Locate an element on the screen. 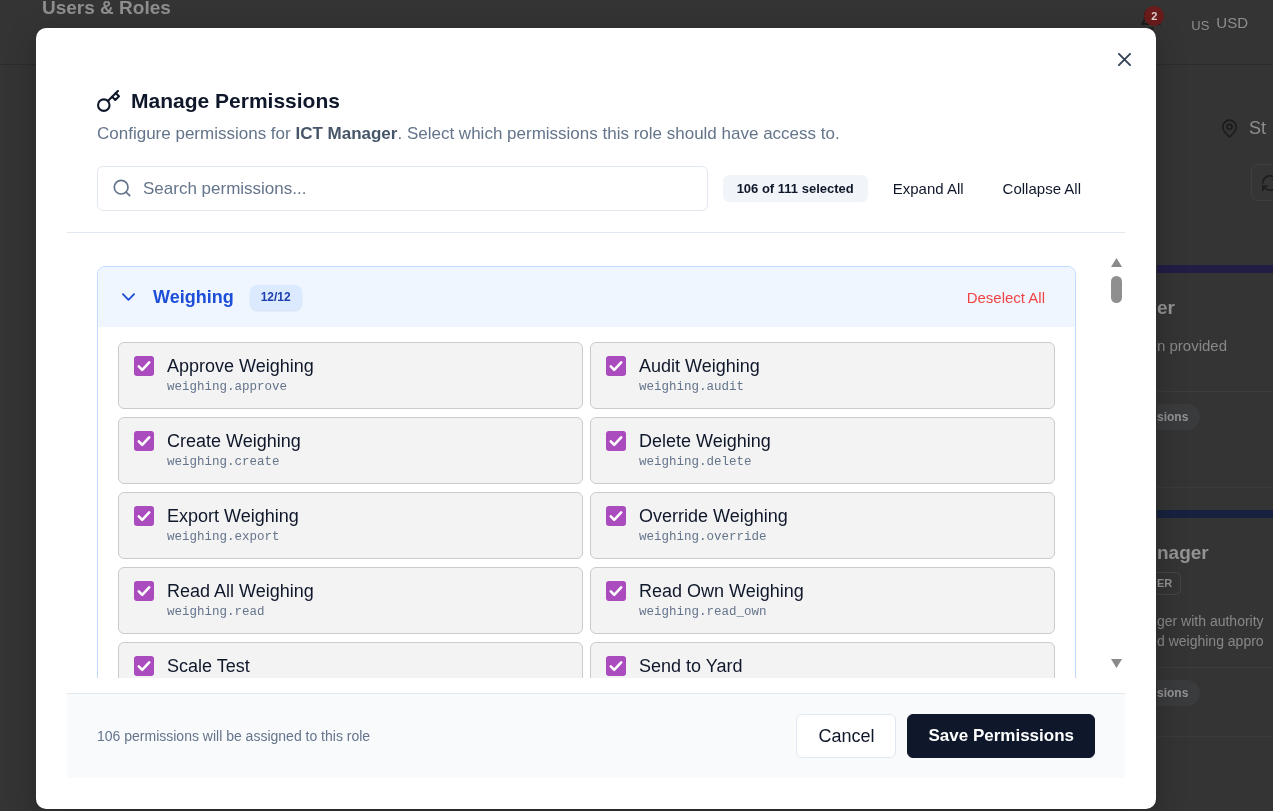  permission-label: Export Weighing is located at coordinates (233, 516).